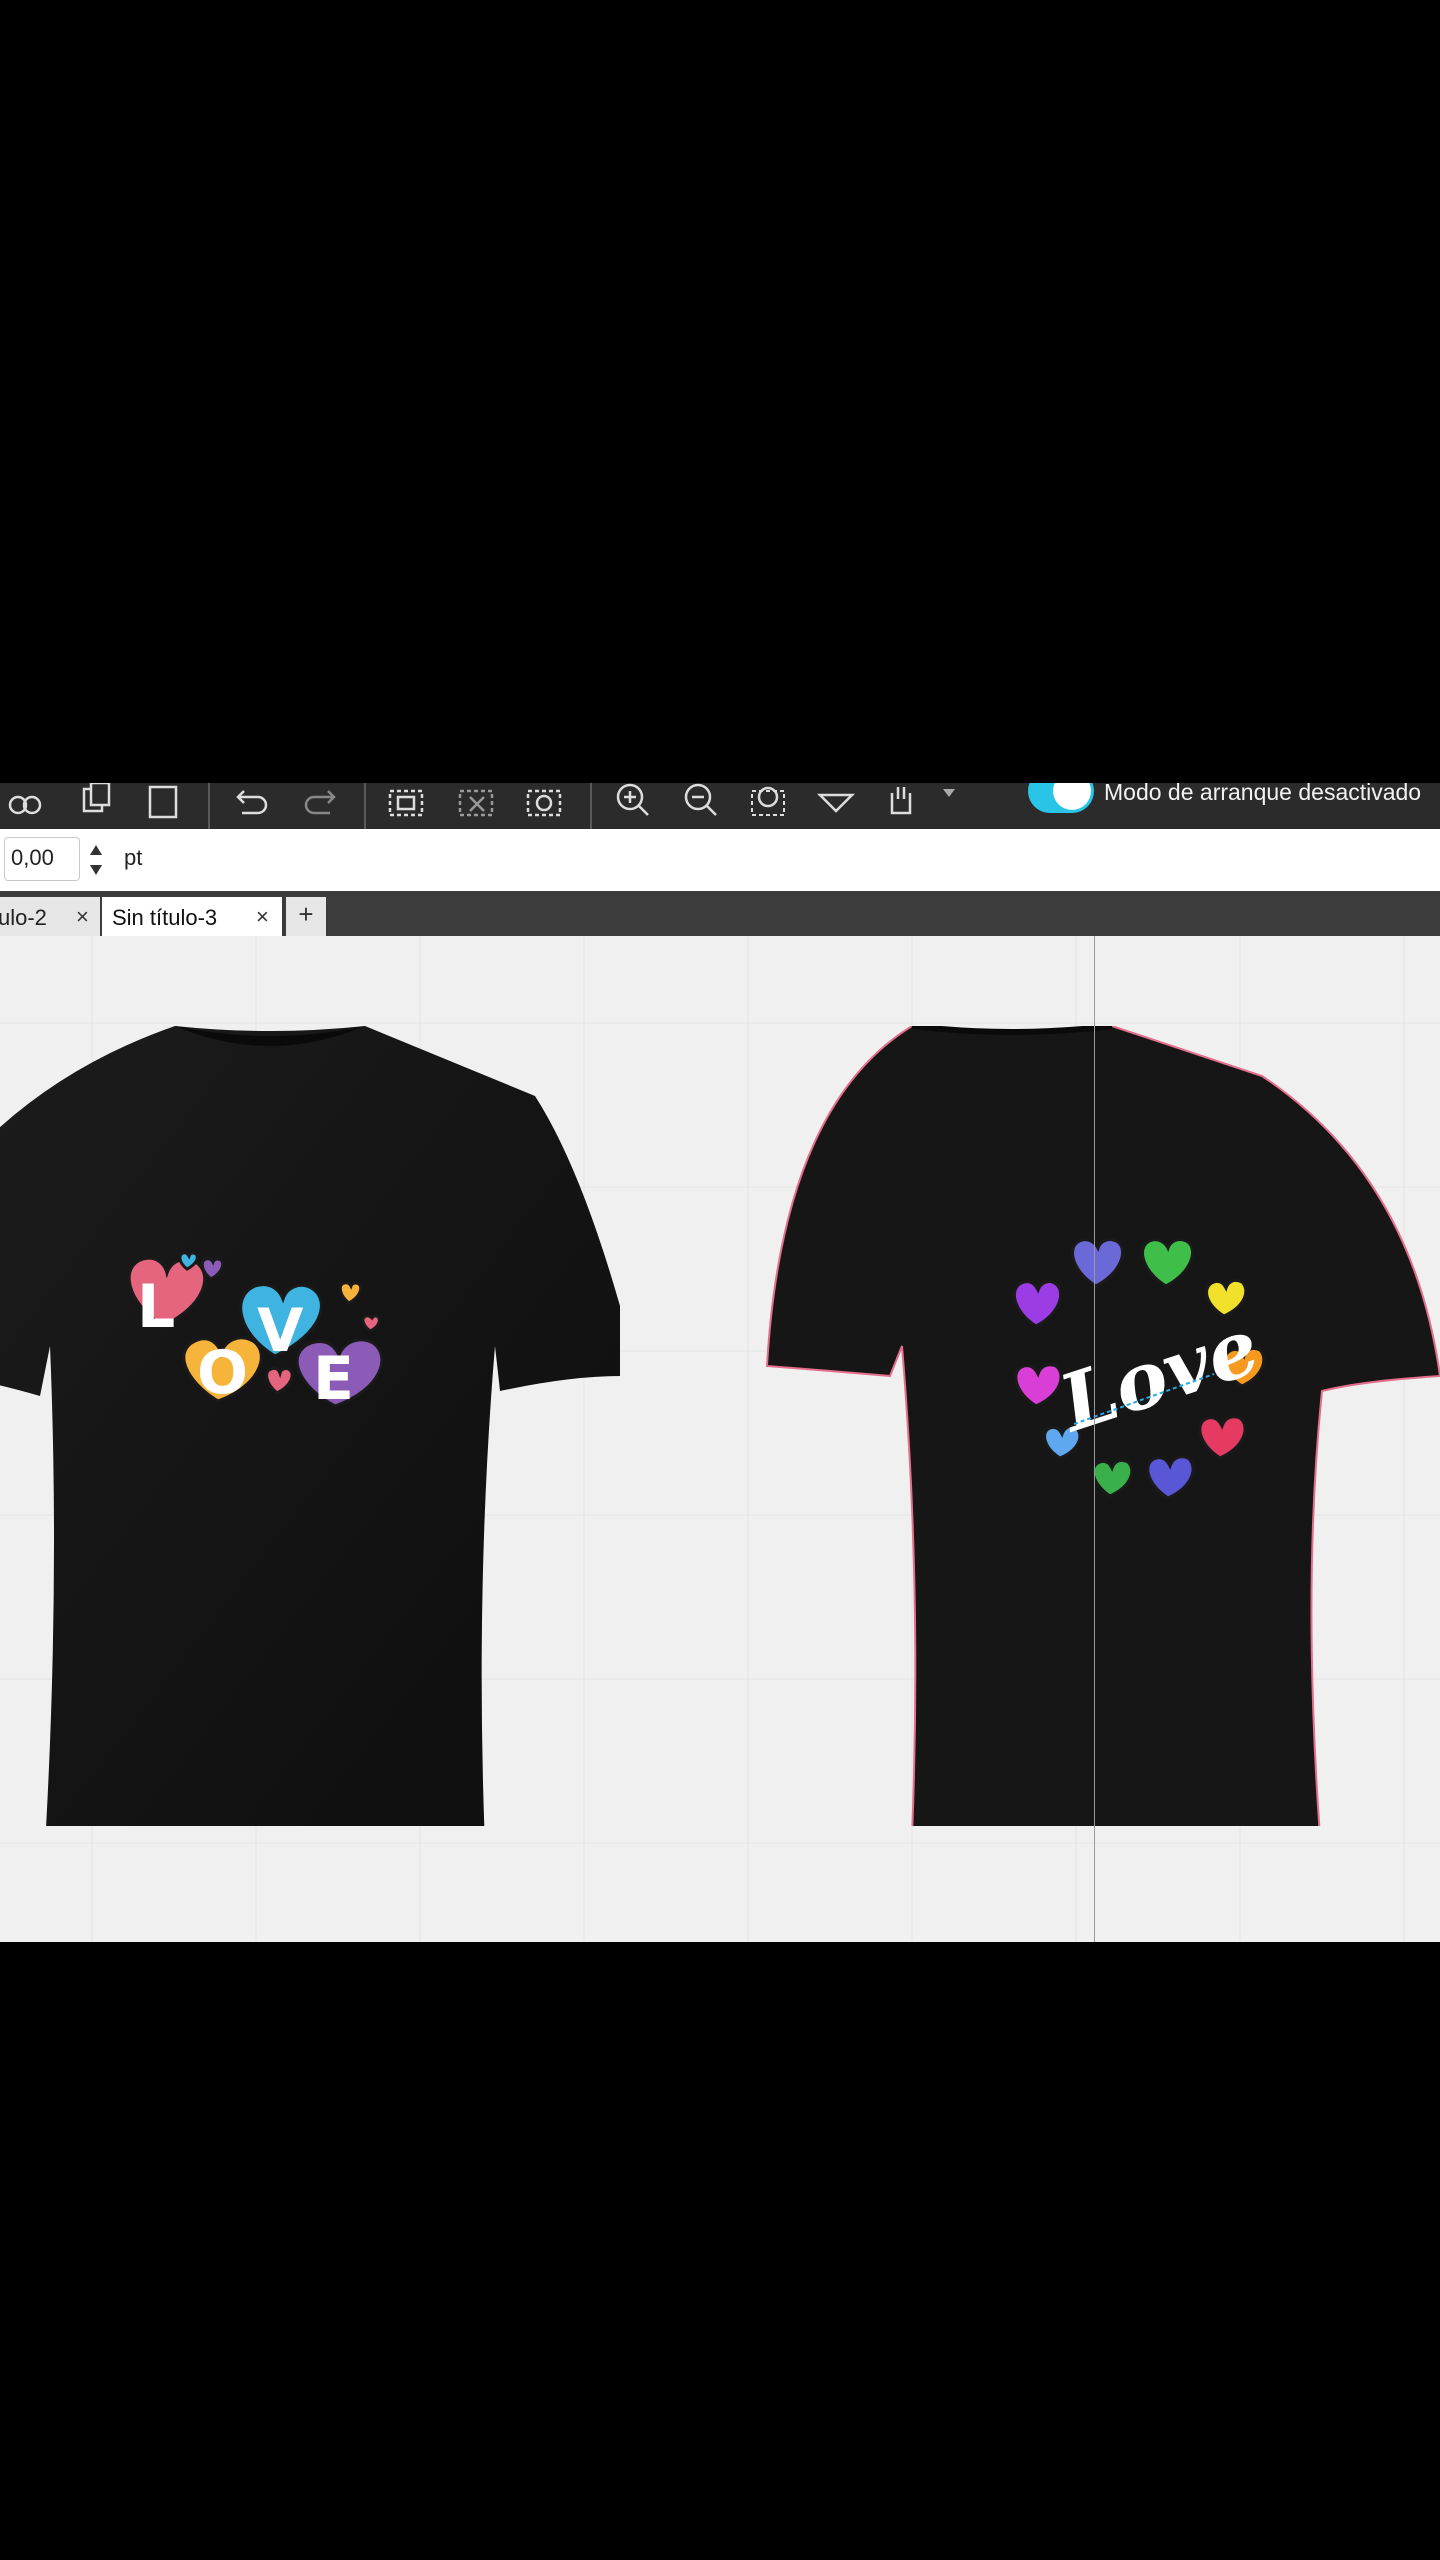 The height and width of the screenshot is (2560, 1440). Describe the element at coordinates (768, 802) in the screenshot. I see `zoom-fit-icon` at that location.